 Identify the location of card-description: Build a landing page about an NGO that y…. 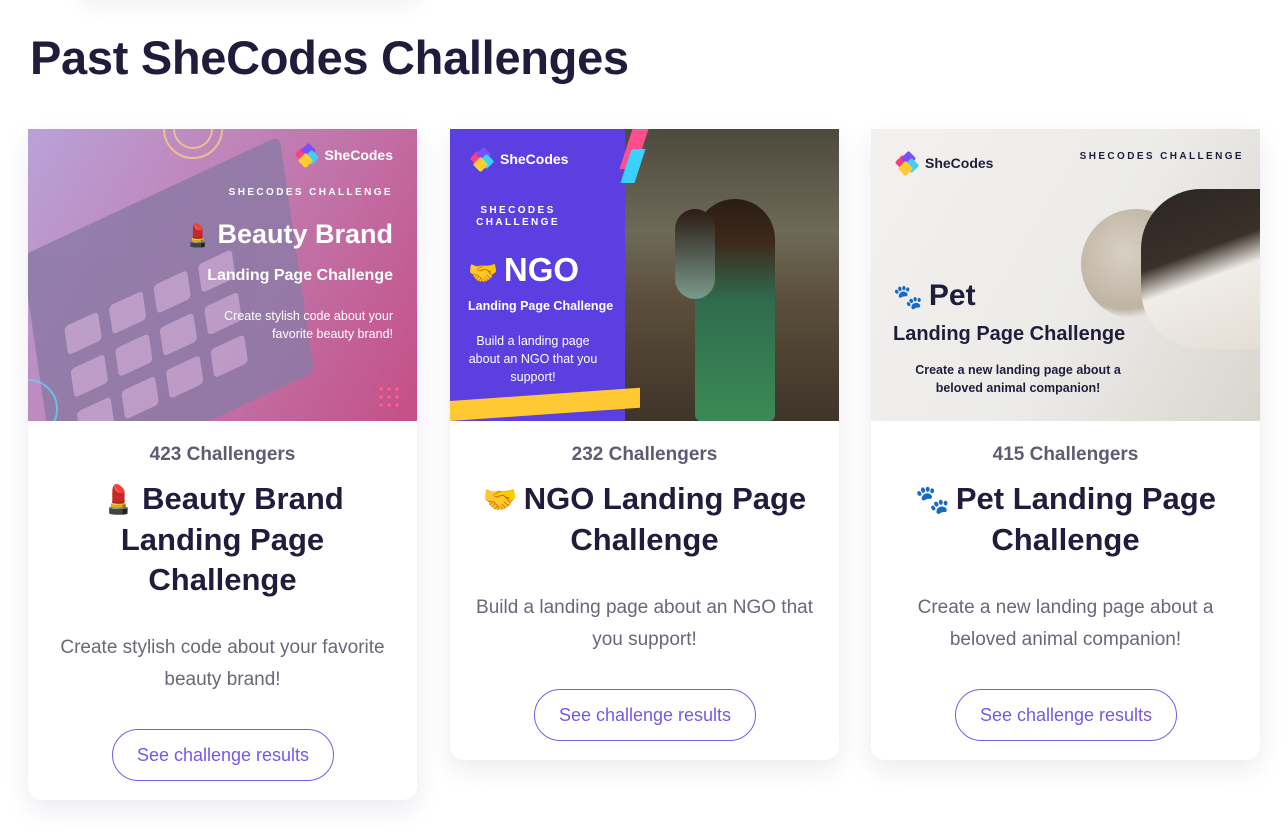
(644, 623).